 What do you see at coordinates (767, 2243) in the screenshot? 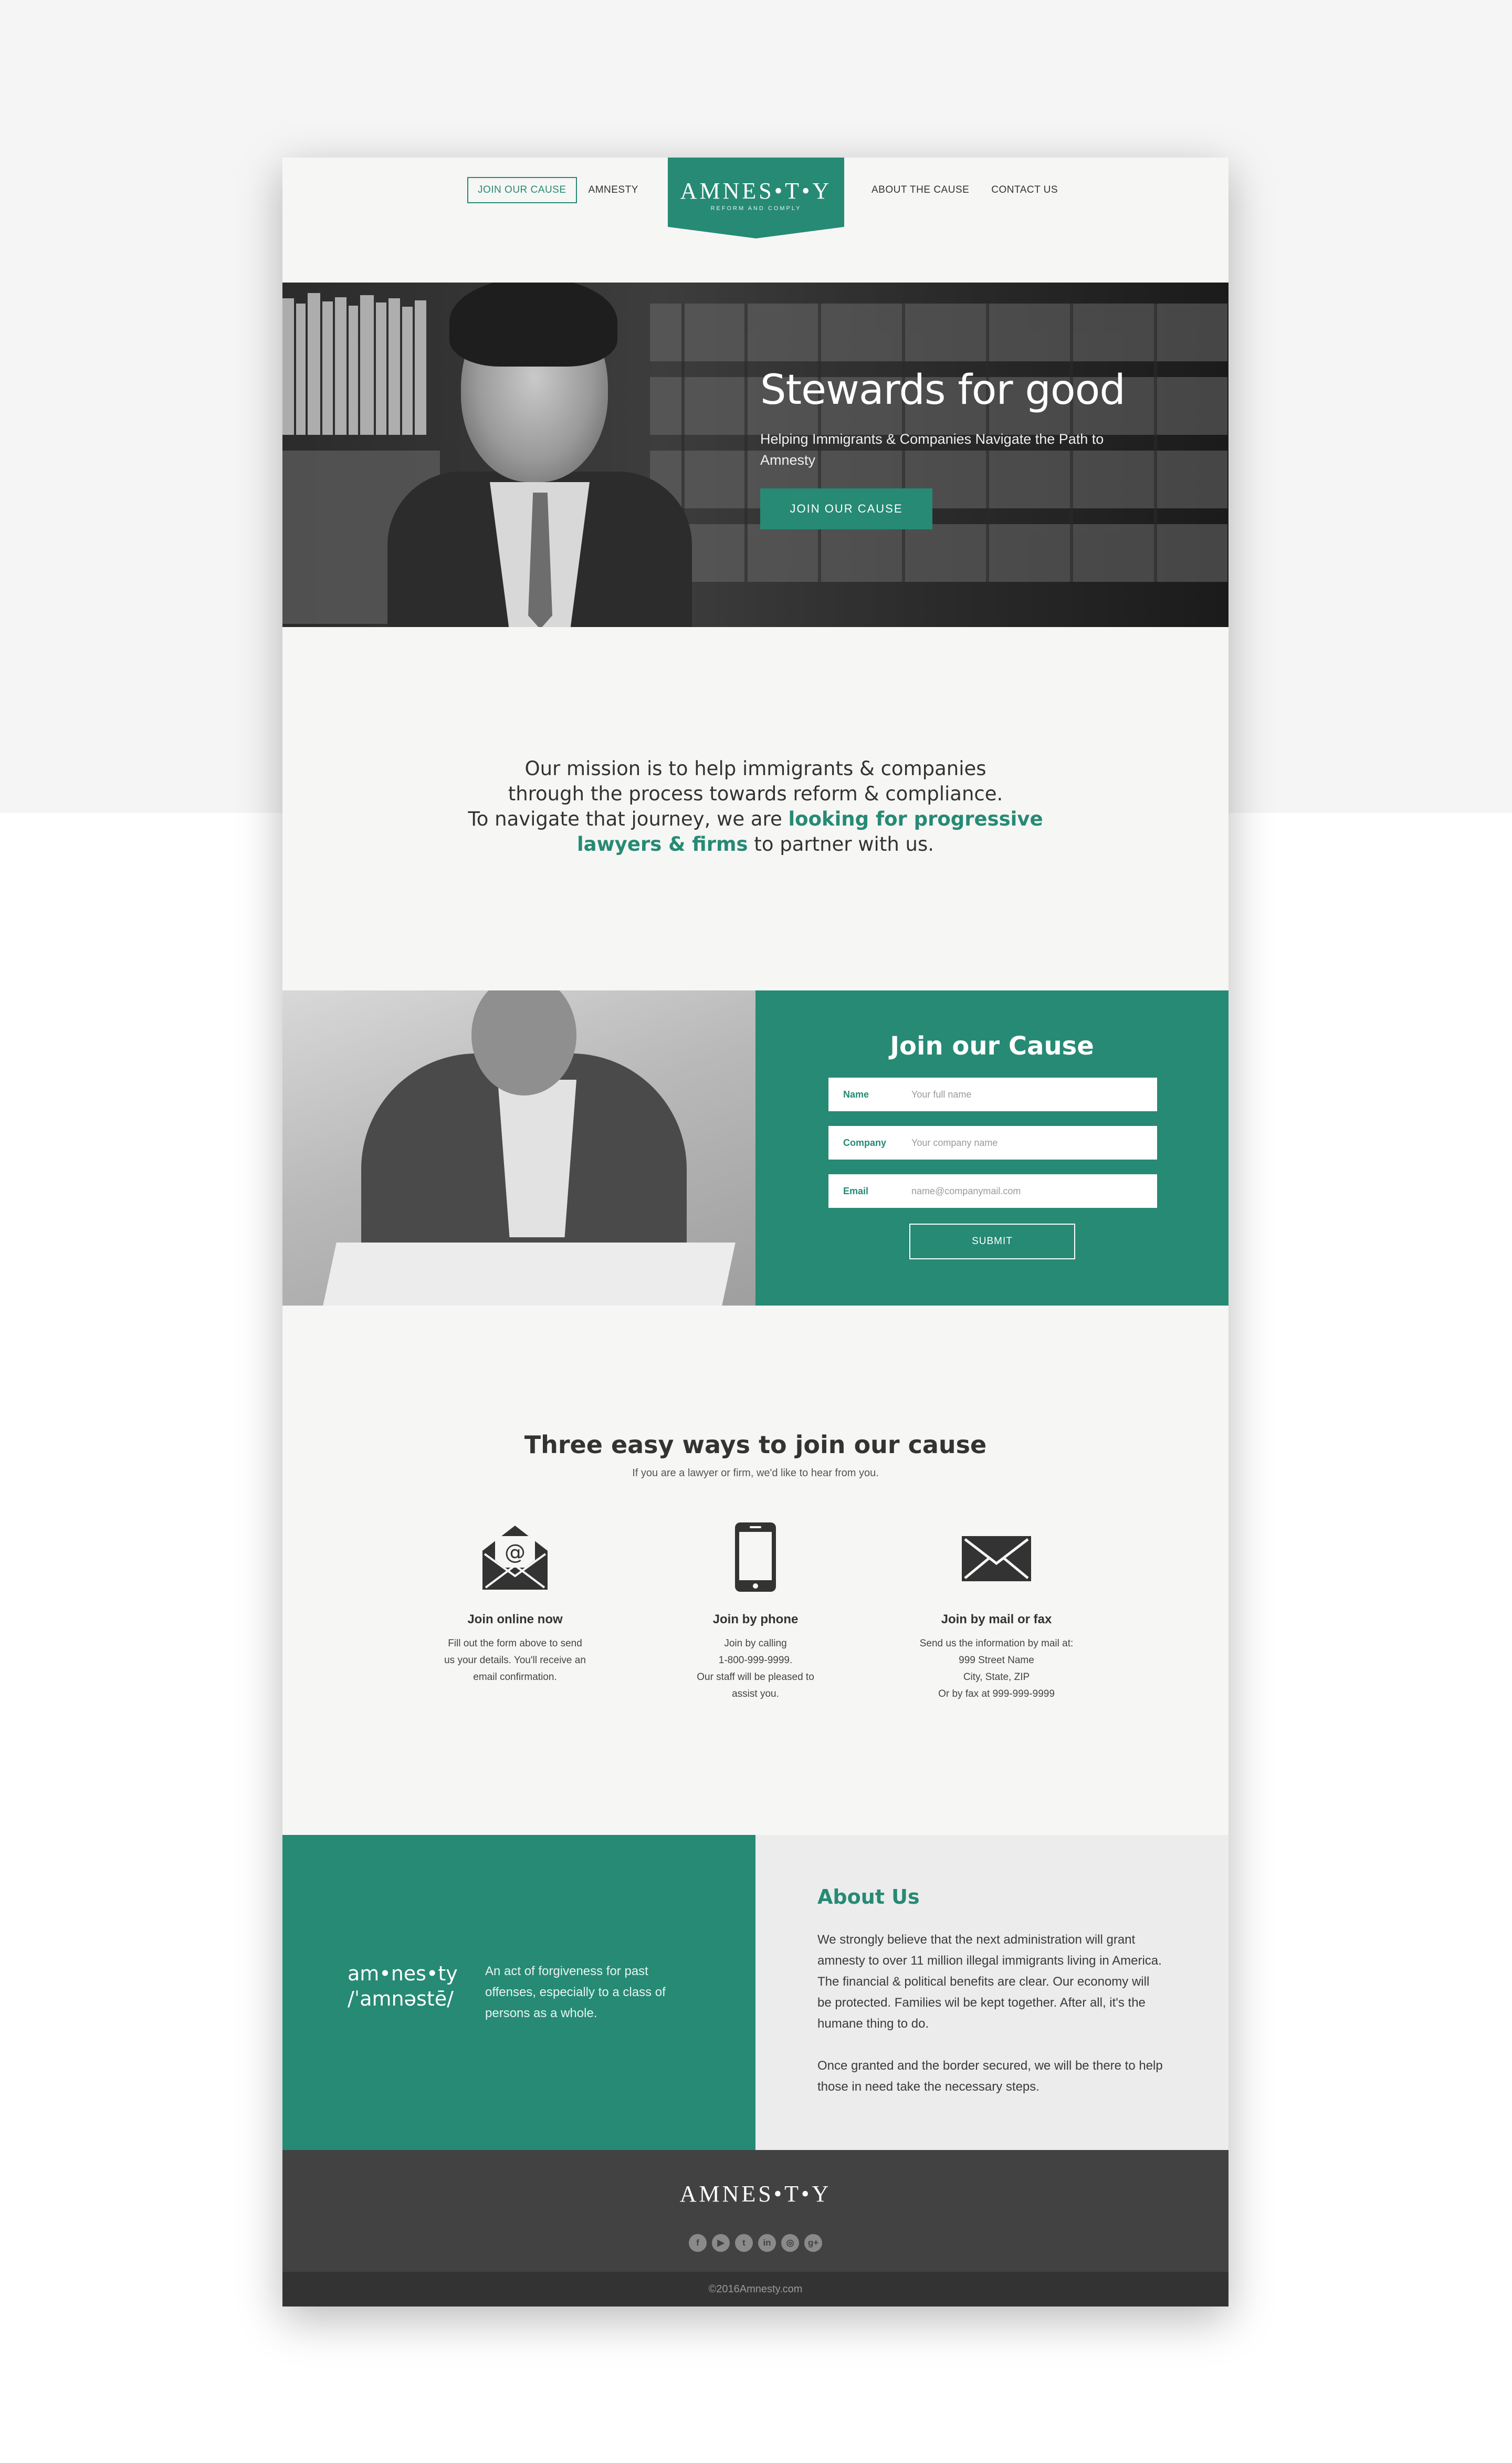
I see `linkedin-icon: in` at bounding box center [767, 2243].